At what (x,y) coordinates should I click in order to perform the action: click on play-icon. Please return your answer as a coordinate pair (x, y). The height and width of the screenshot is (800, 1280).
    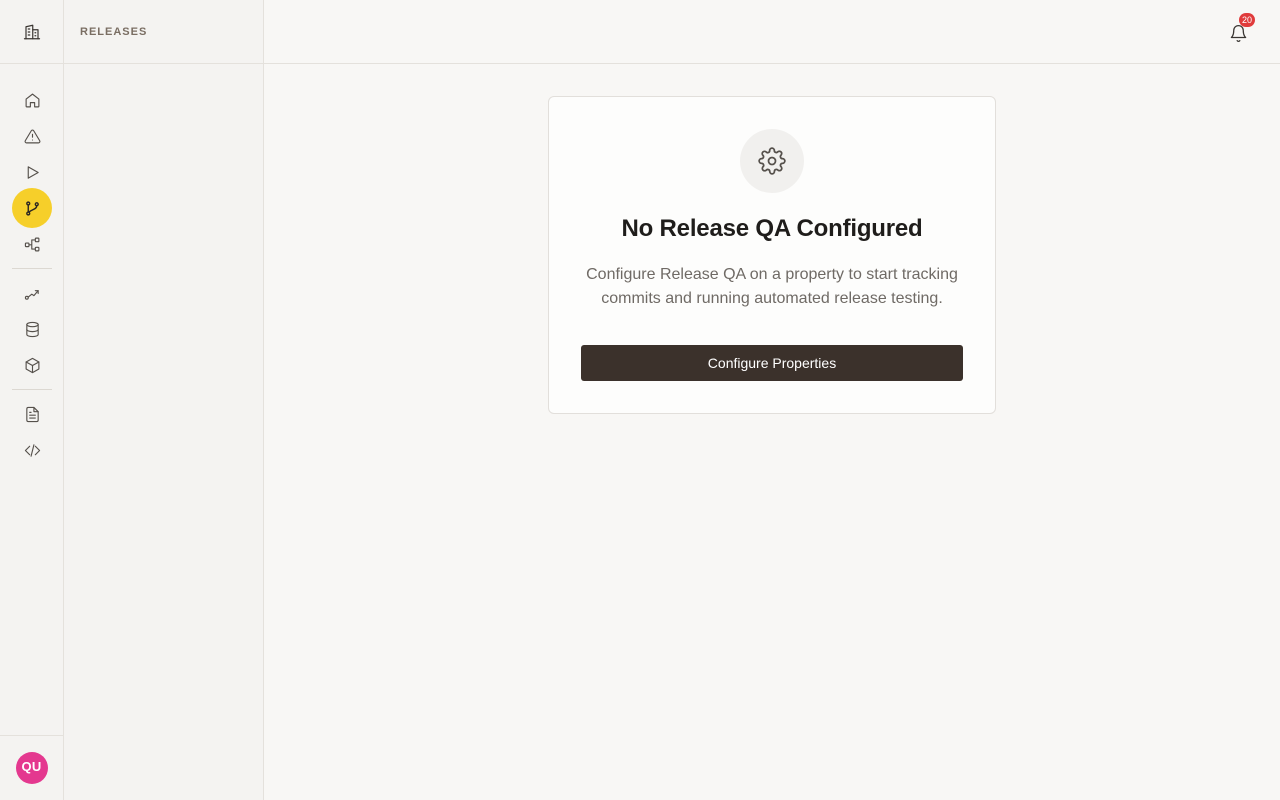
    Looking at the image, I should click on (33, 172).